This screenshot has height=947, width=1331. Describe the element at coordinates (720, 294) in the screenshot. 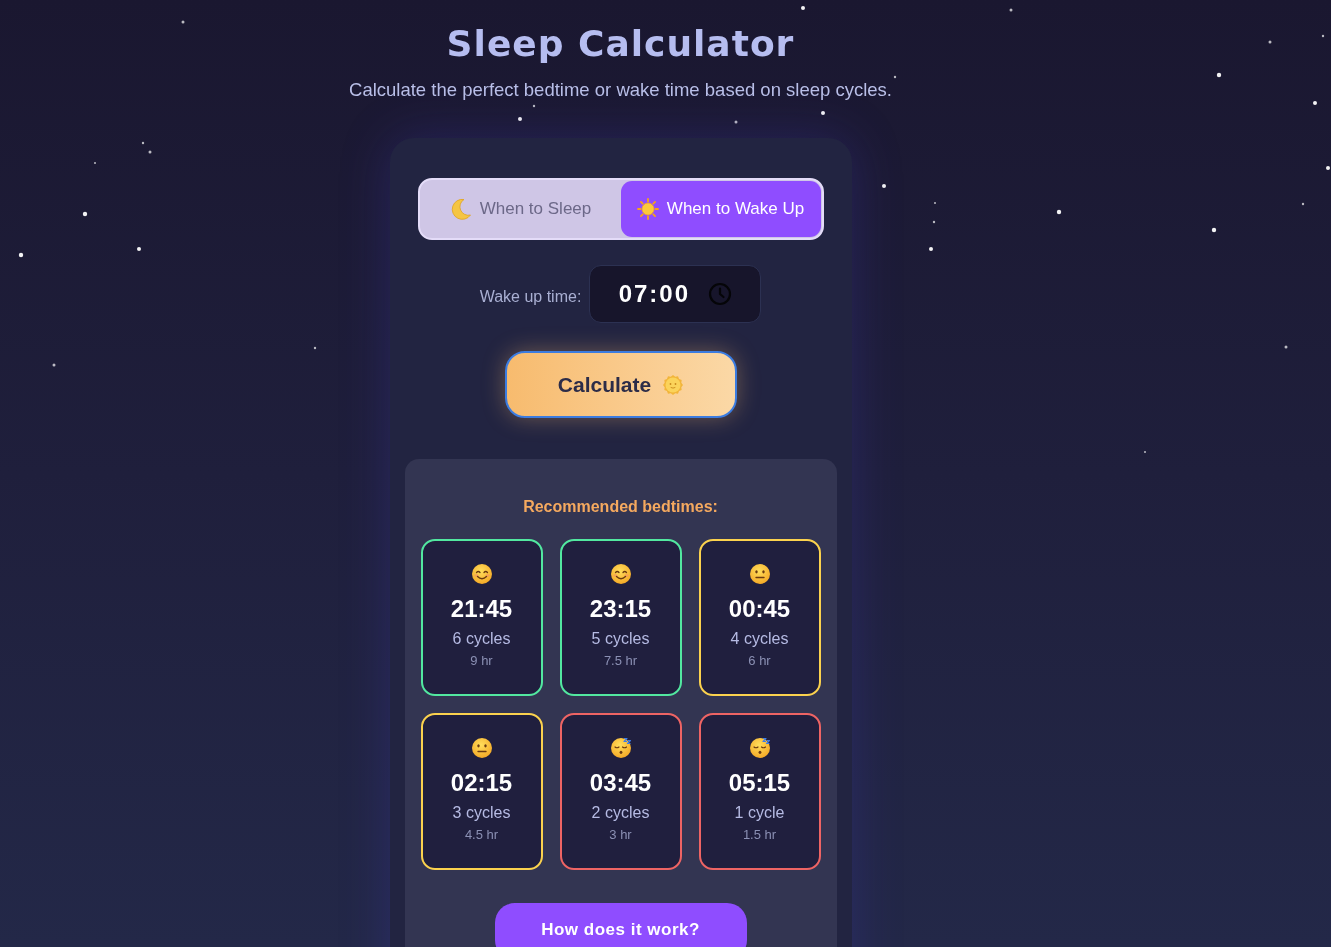

I see `clock-icon` at that location.